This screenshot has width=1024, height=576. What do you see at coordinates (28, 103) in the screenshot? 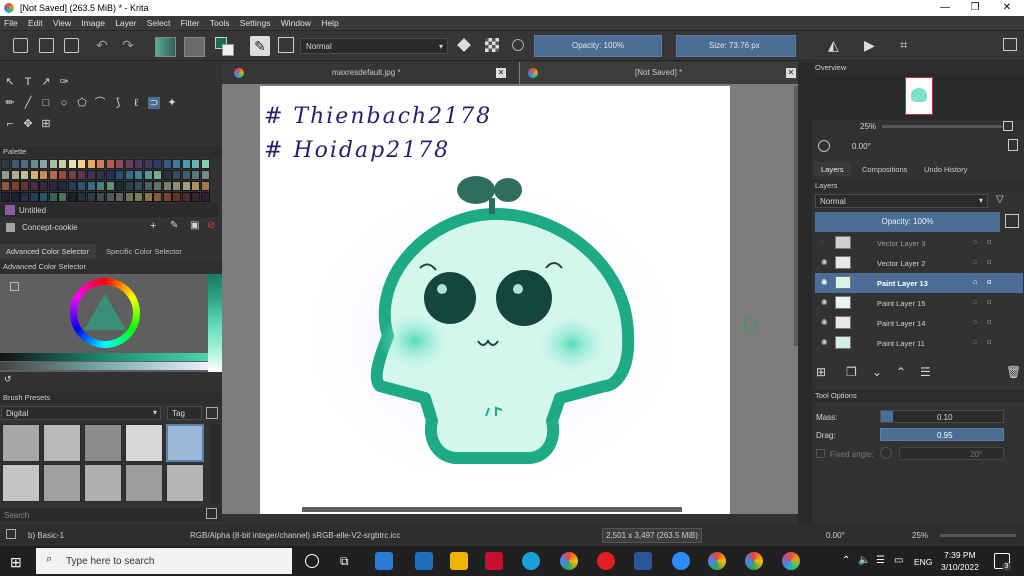
I see `line-tool-icon: ╱` at bounding box center [28, 103].